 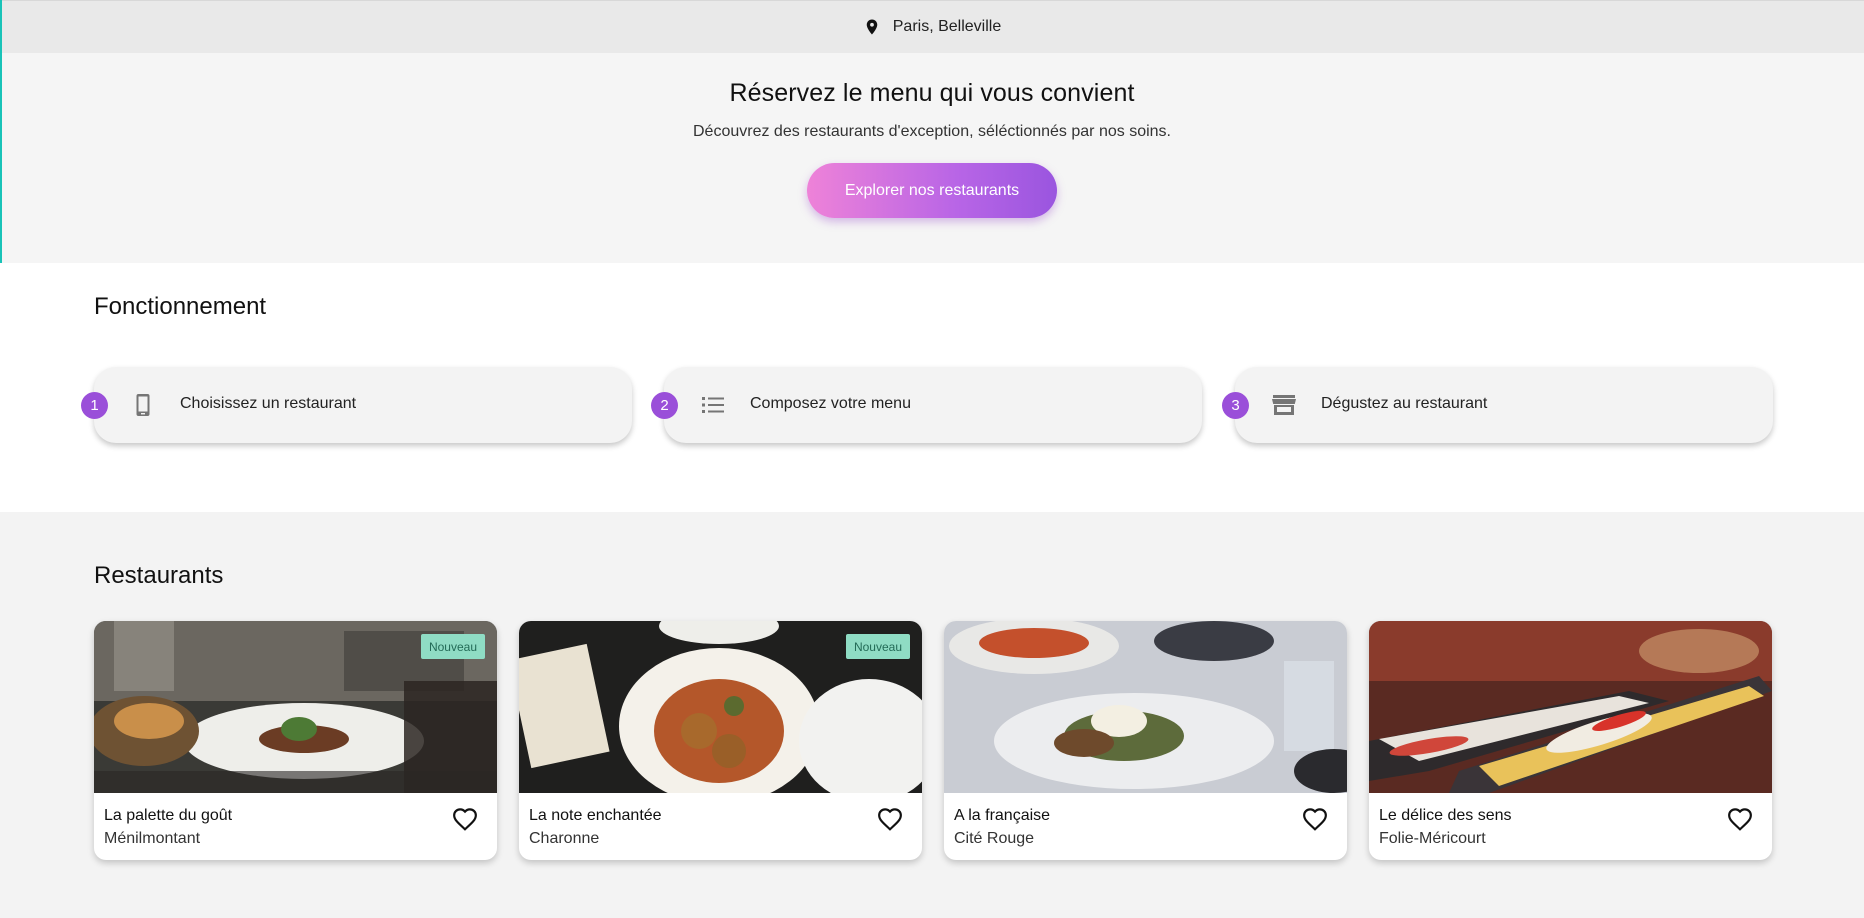 I want to click on restaurant-card: Le délice des sens Folie-Méricourt, so click(x=1570, y=740).